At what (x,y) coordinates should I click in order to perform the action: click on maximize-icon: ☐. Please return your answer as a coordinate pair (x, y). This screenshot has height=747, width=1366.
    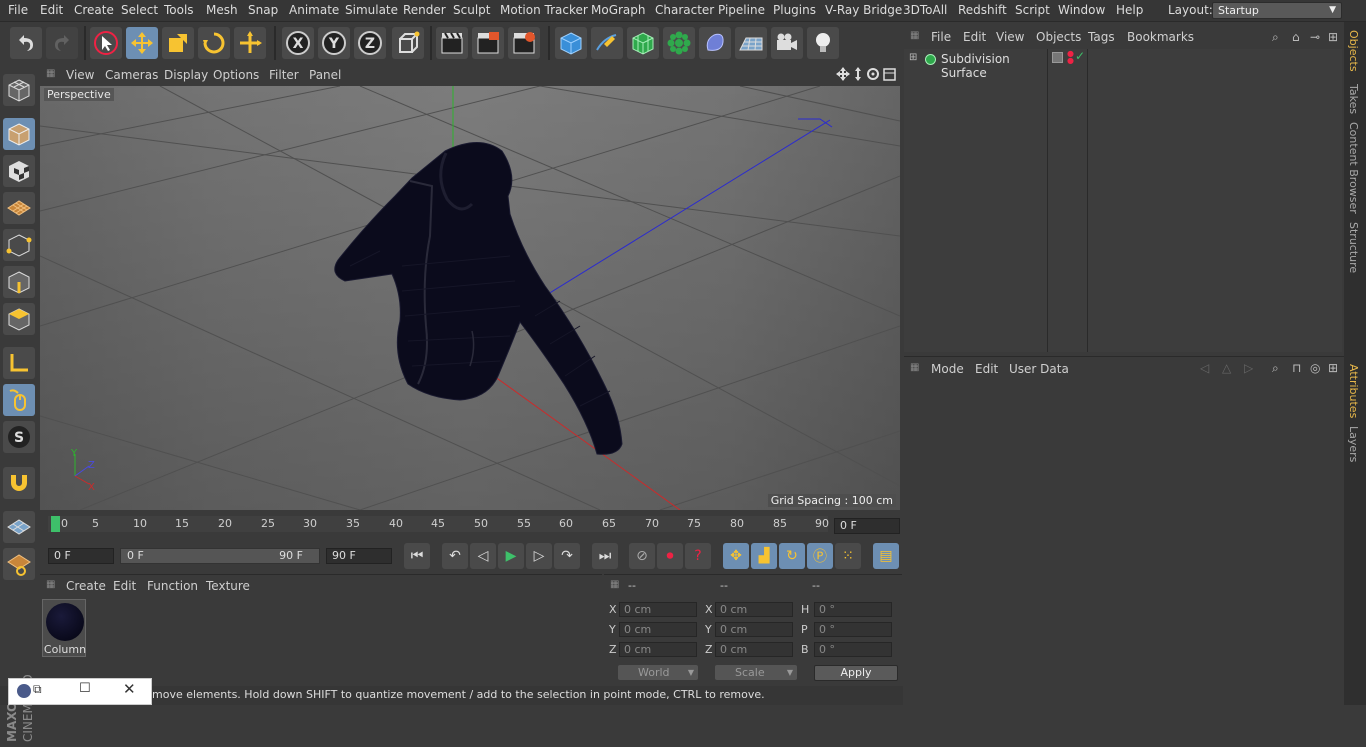
    Looking at the image, I should click on (85, 688).